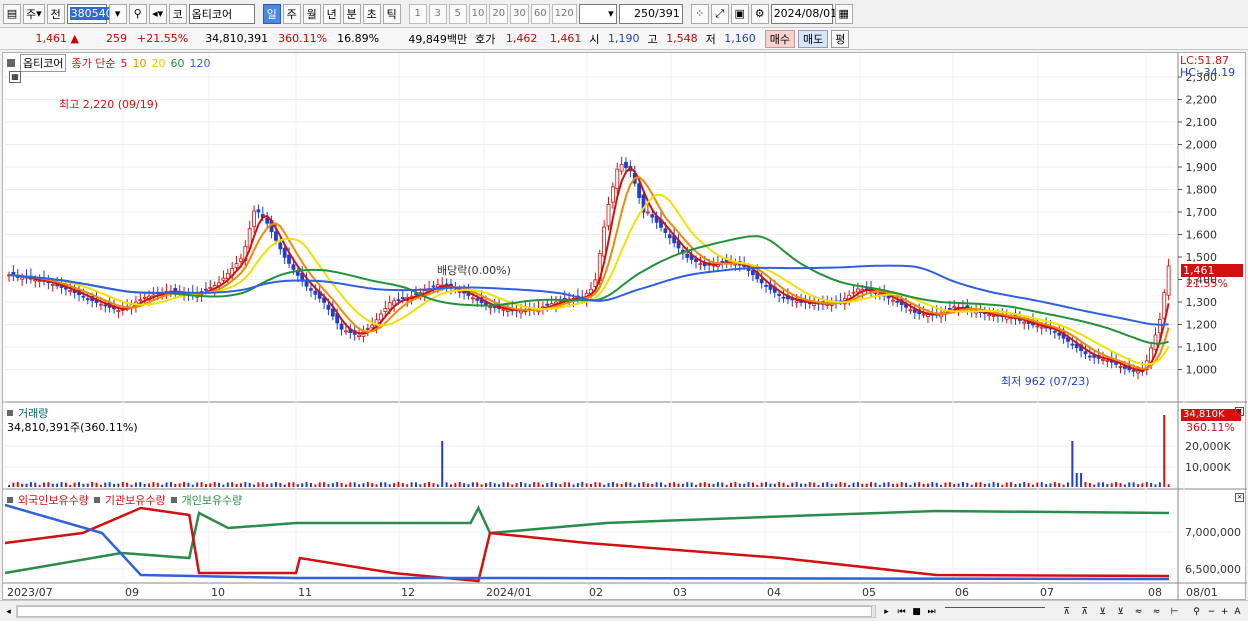 This screenshot has width=1248, height=621. I want to click on interval-30-button: 30, so click(519, 13).